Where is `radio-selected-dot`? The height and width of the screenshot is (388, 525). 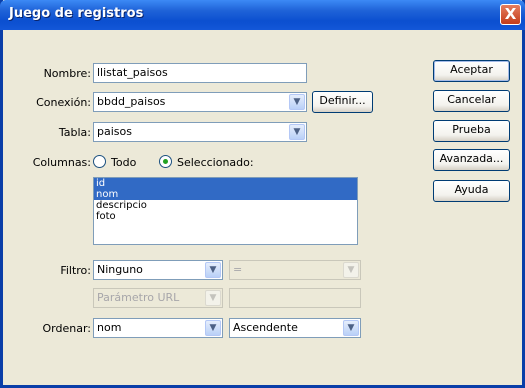 radio-selected-dot is located at coordinates (165, 161).